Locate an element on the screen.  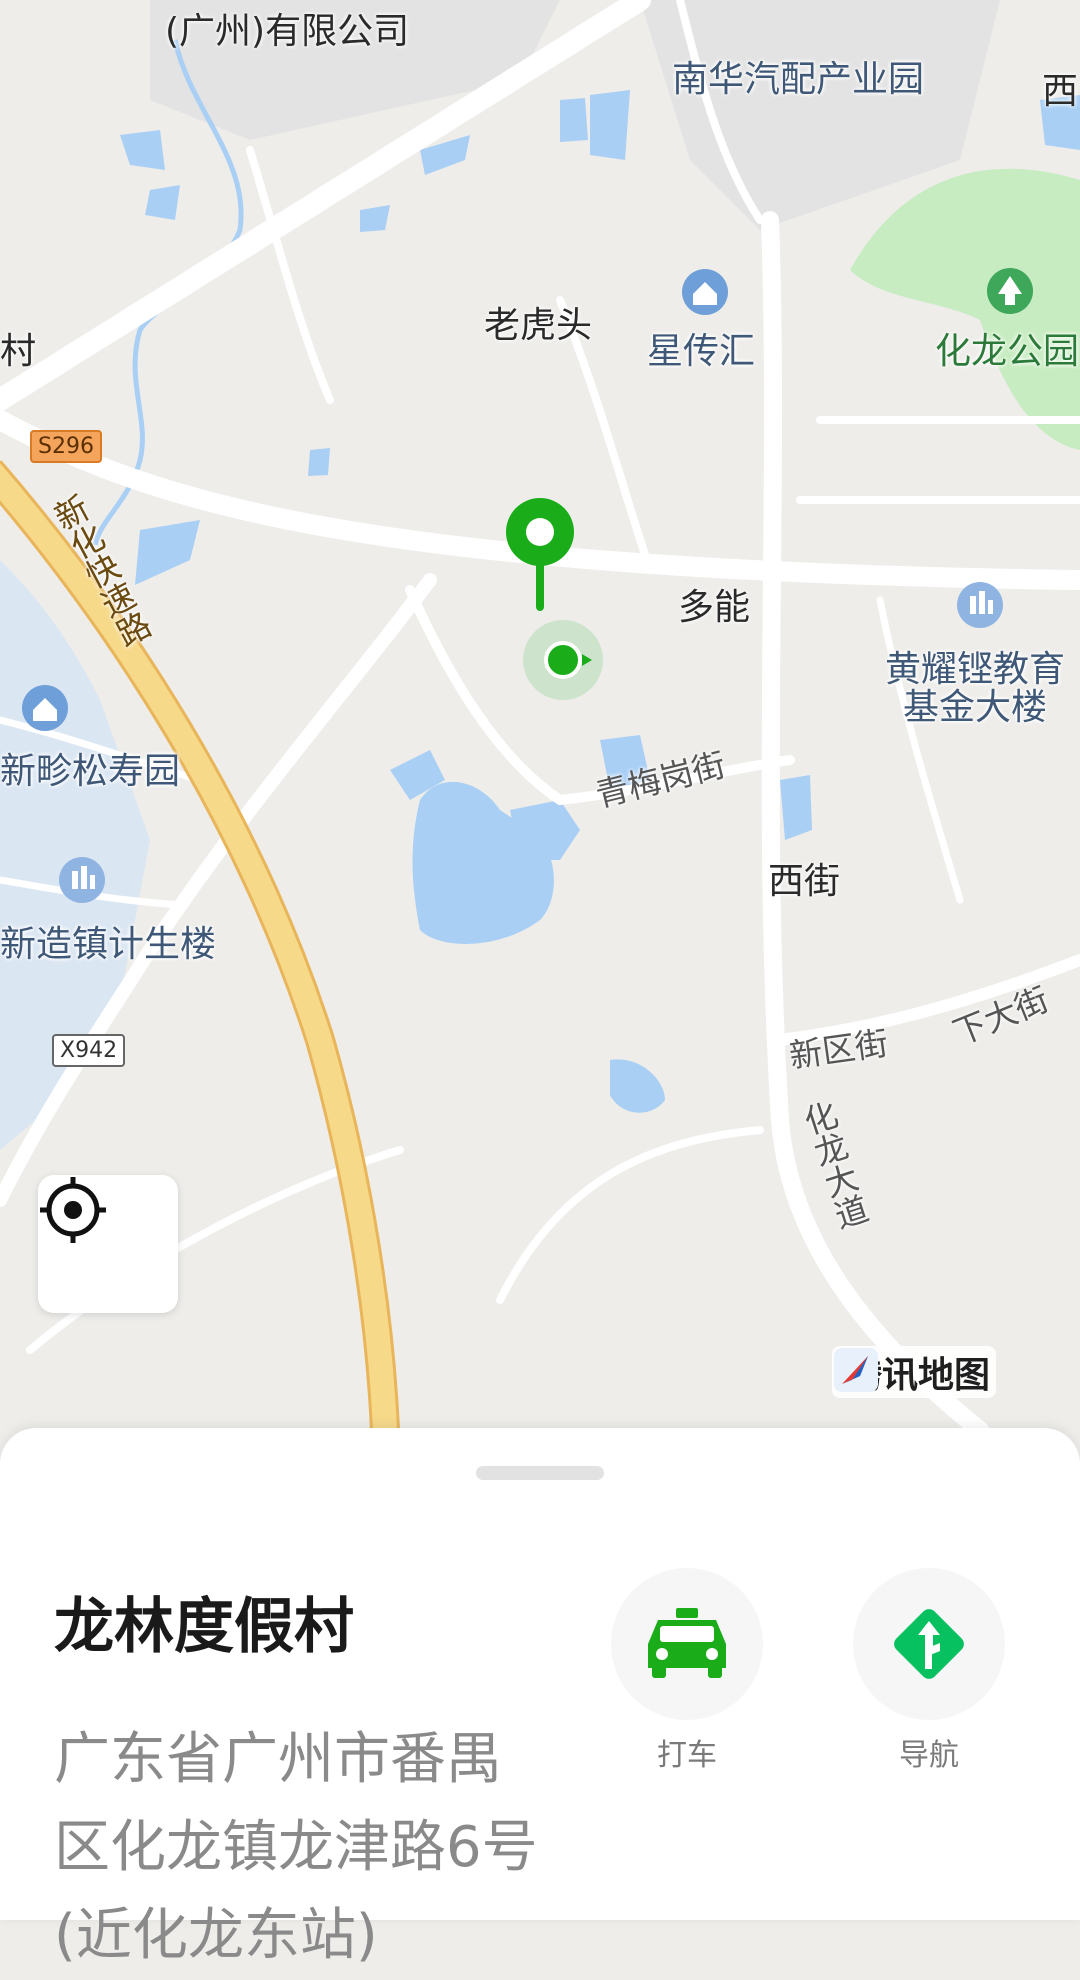
navigation-icon is located at coordinates (929, 1644).